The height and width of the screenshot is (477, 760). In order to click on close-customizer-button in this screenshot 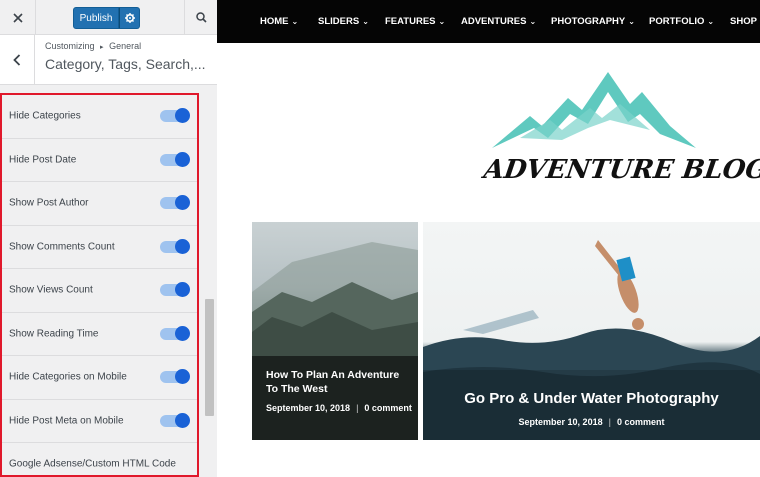, I will do `click(18, 17)`.